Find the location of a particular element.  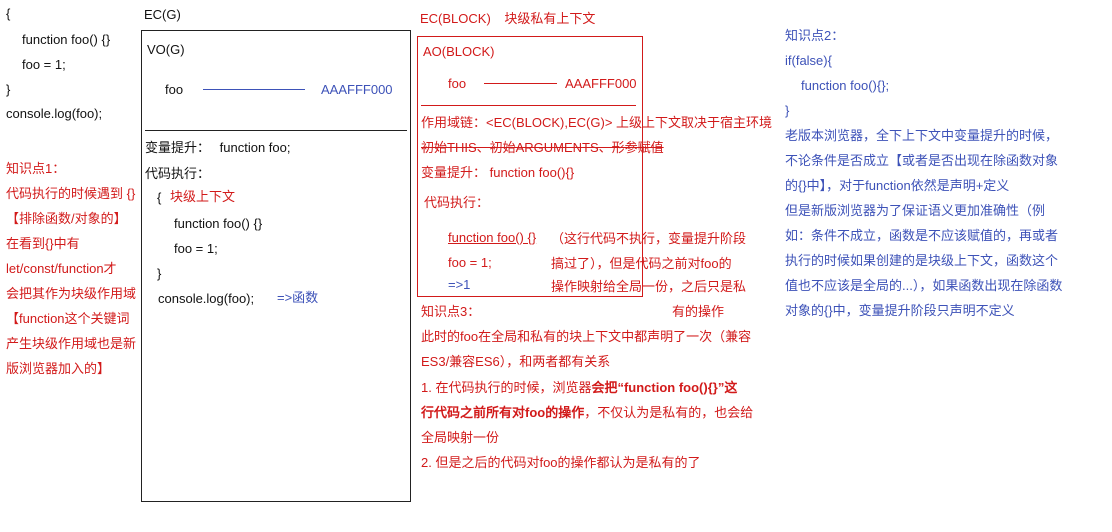

vo-global-title: VO(G) is located at coordinates (166, 49).